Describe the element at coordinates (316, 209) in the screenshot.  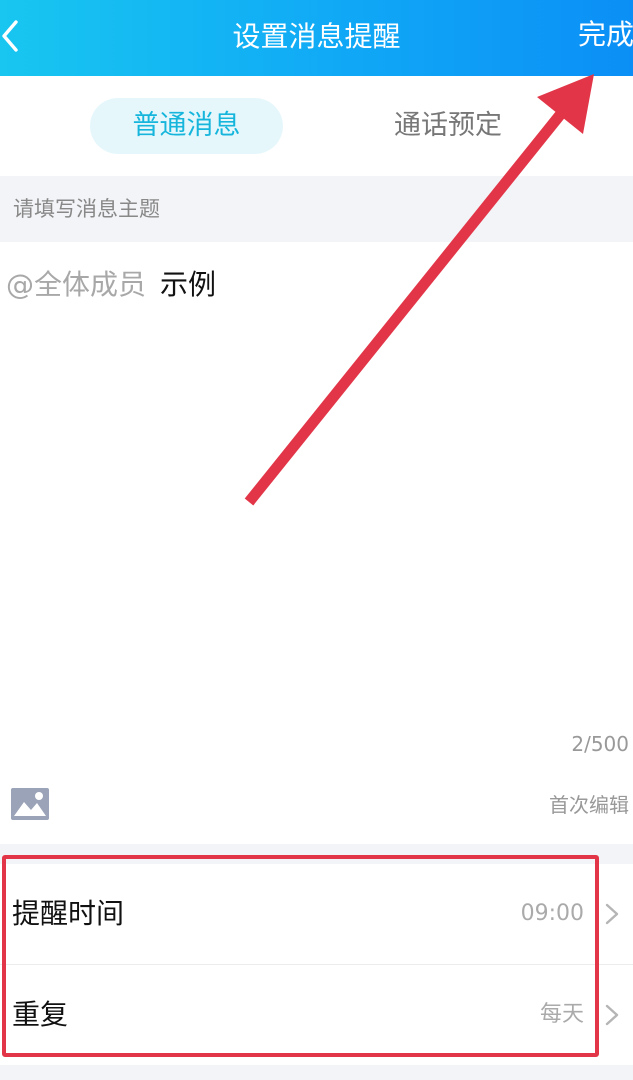
I see `message-subject-header: 请填写消息主题` at that location.